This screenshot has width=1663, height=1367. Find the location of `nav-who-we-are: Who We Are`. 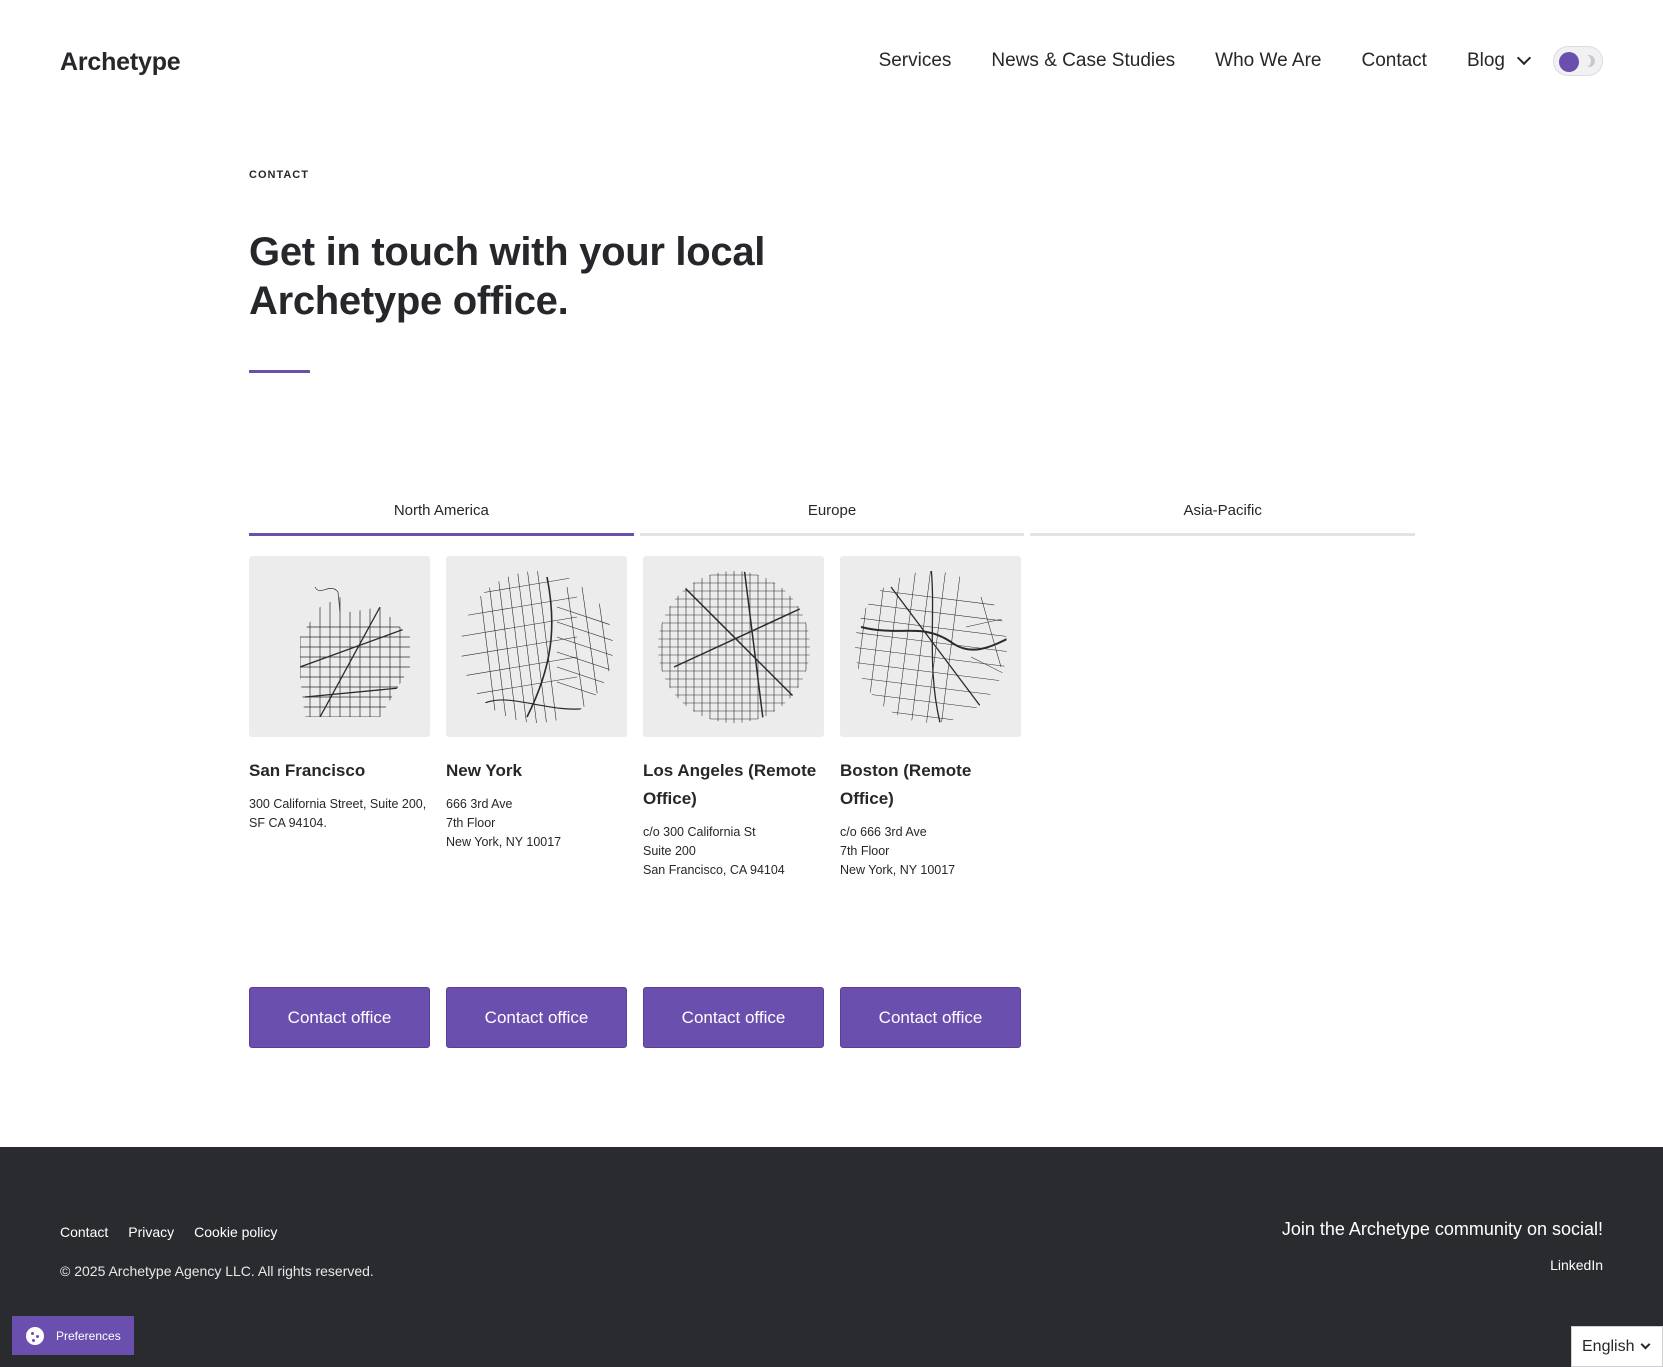

nav-who-we-are: Who We Are is located at coordinates (1268, 61).